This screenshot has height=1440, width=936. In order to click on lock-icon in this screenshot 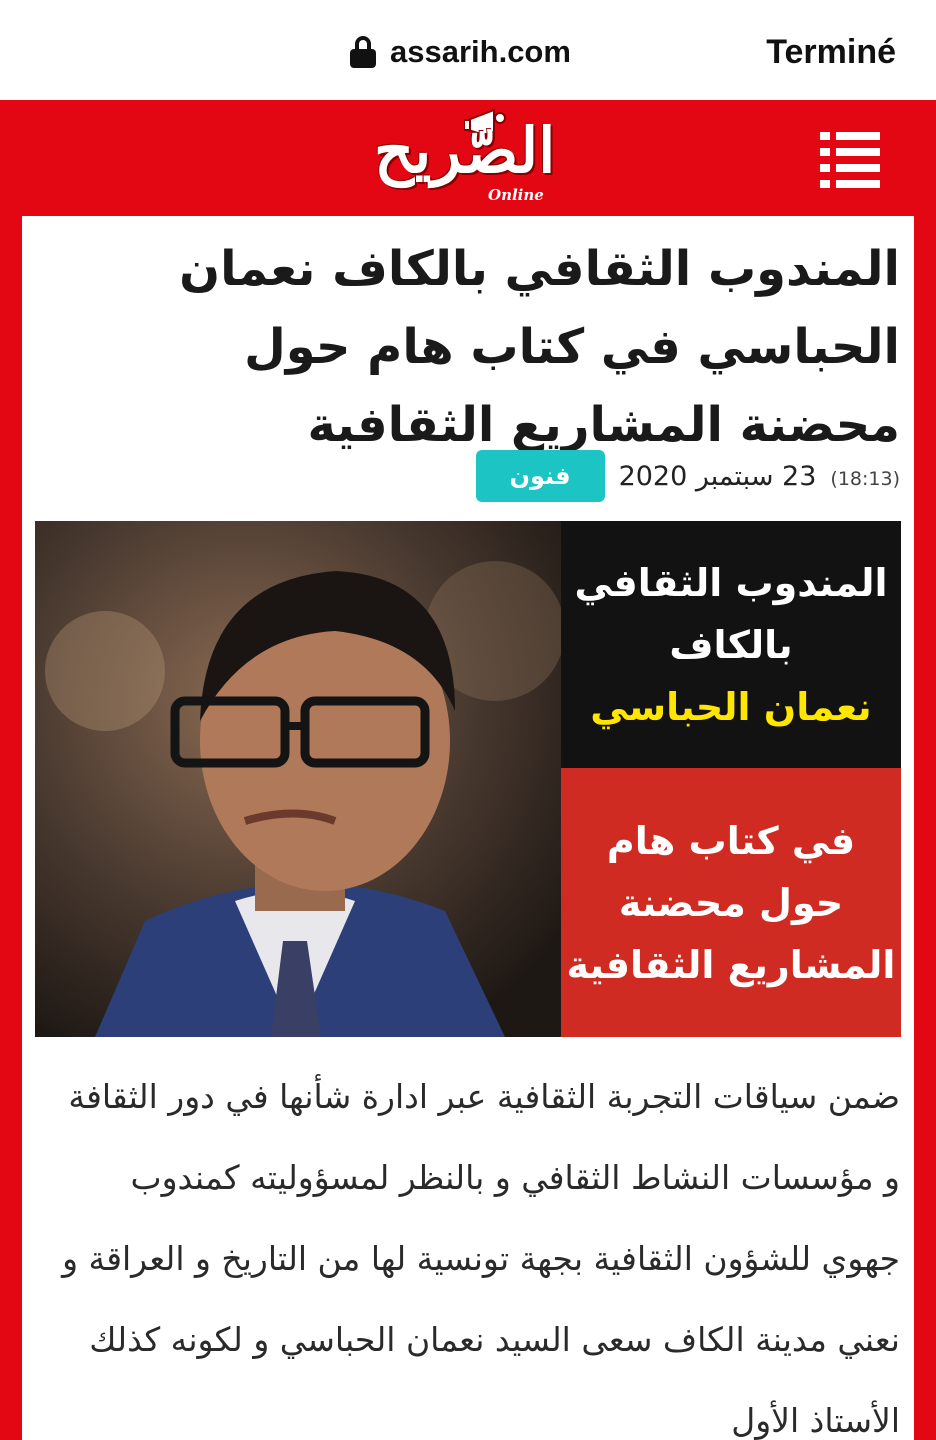, I will do `click(363, 52)`.